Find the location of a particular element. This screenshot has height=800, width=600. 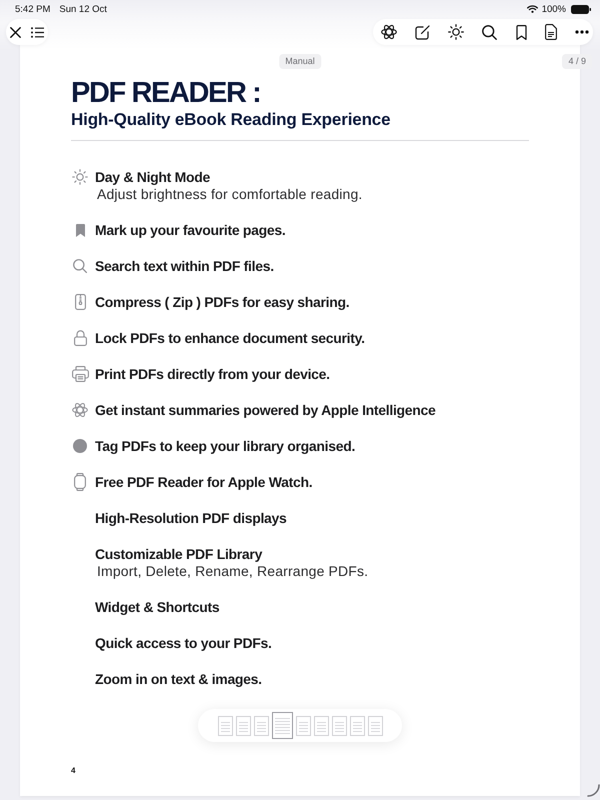

feature-title: Lock PDFs to enhance document security. is located at coordinates (230, 338).